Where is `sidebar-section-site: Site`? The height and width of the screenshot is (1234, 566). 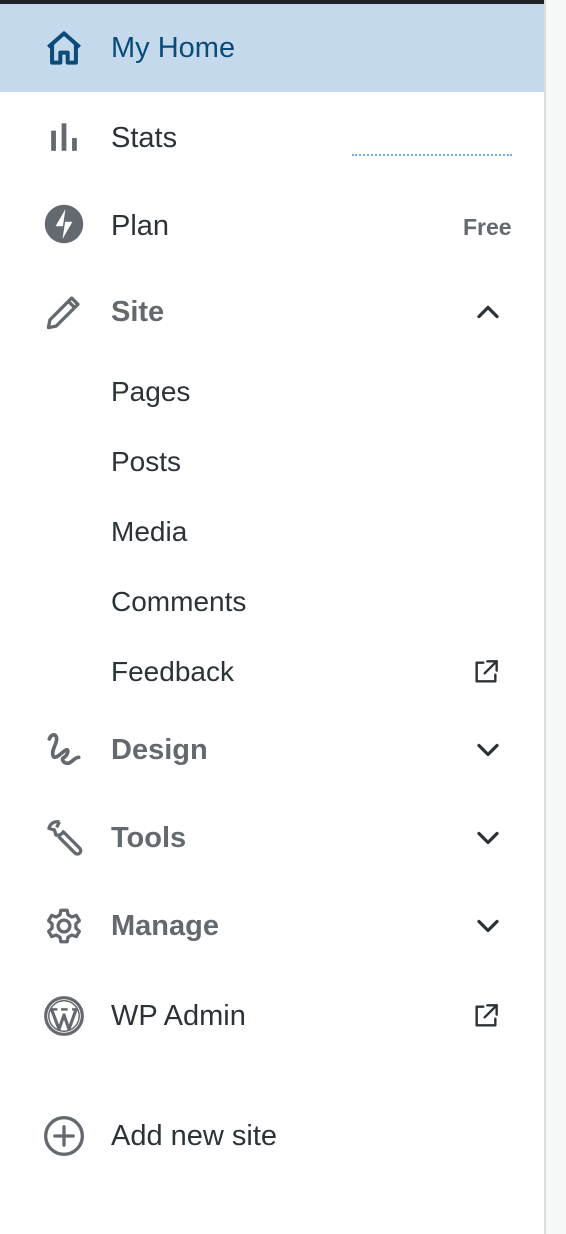
sidebar-section-site: Site is located at coordinates (272, 312).